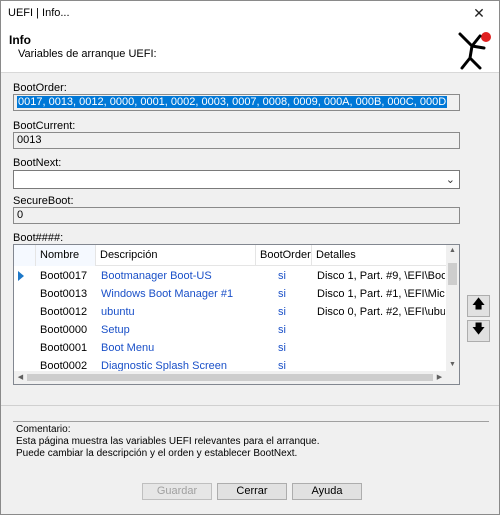 The height and width of the screenshot is (515, 500). I want to click on divider, so click(250, 405).